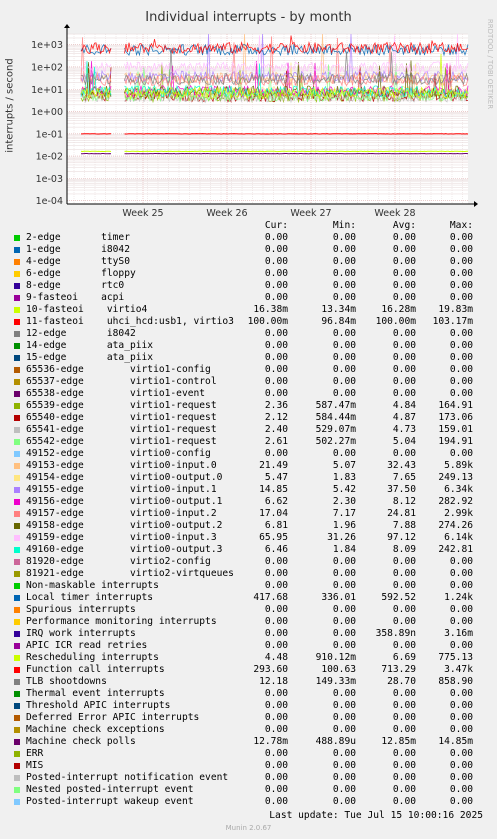 Image resolution: width=497 pixels, height=839 pixels. Describe the element at coordinates (276, 501) in the screenshot. I see `legend-cur-value: 6.62` at that location.